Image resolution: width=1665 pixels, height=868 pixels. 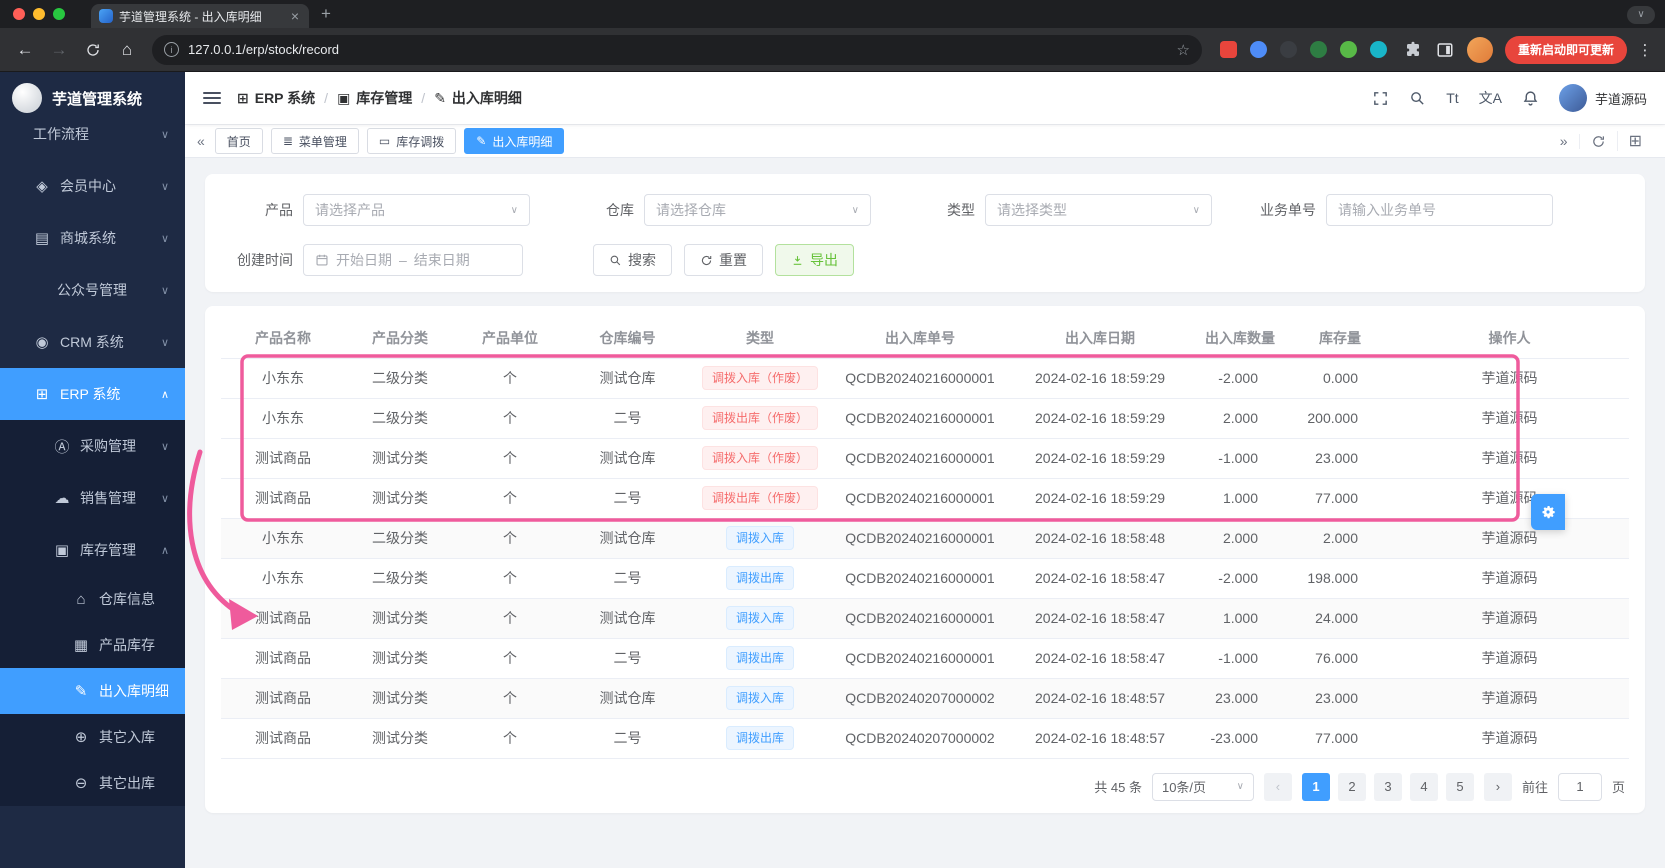 I want to click on tags-collapse-left-icon: «, so click(x=201, y=141).